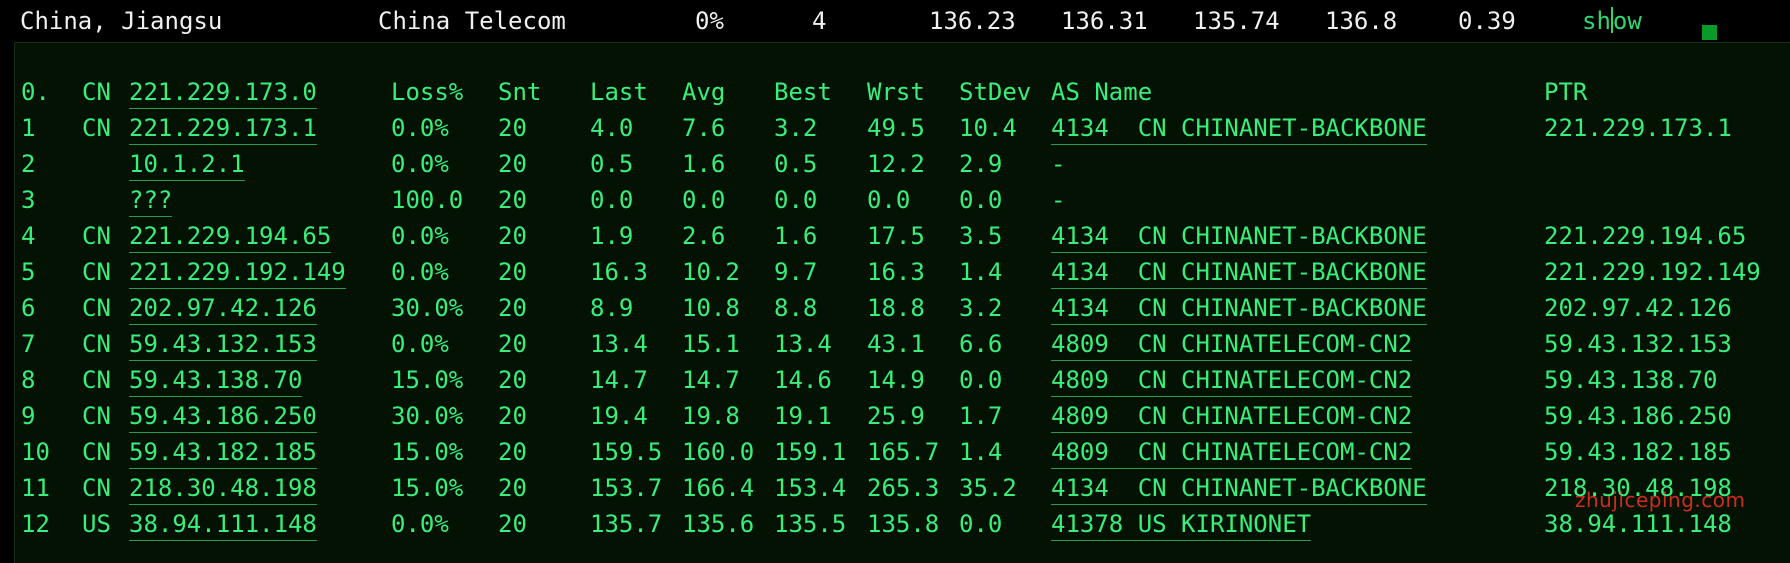  Describe the element at coordinates (896, 128) in the screenshot. I see `hop-wrst: 49.5` at that location.